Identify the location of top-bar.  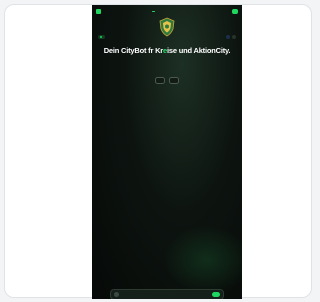
(167, 11).